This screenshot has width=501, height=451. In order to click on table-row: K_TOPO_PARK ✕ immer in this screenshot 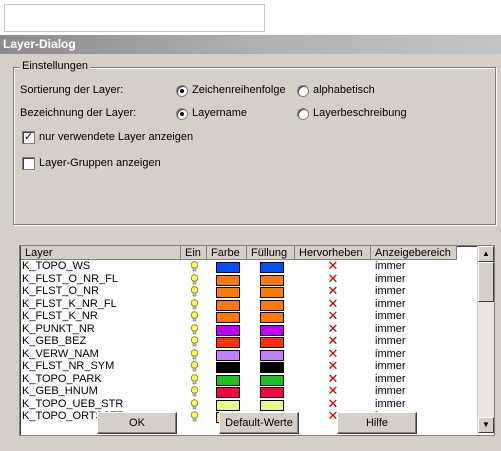, I will do `click(248, 379)`.